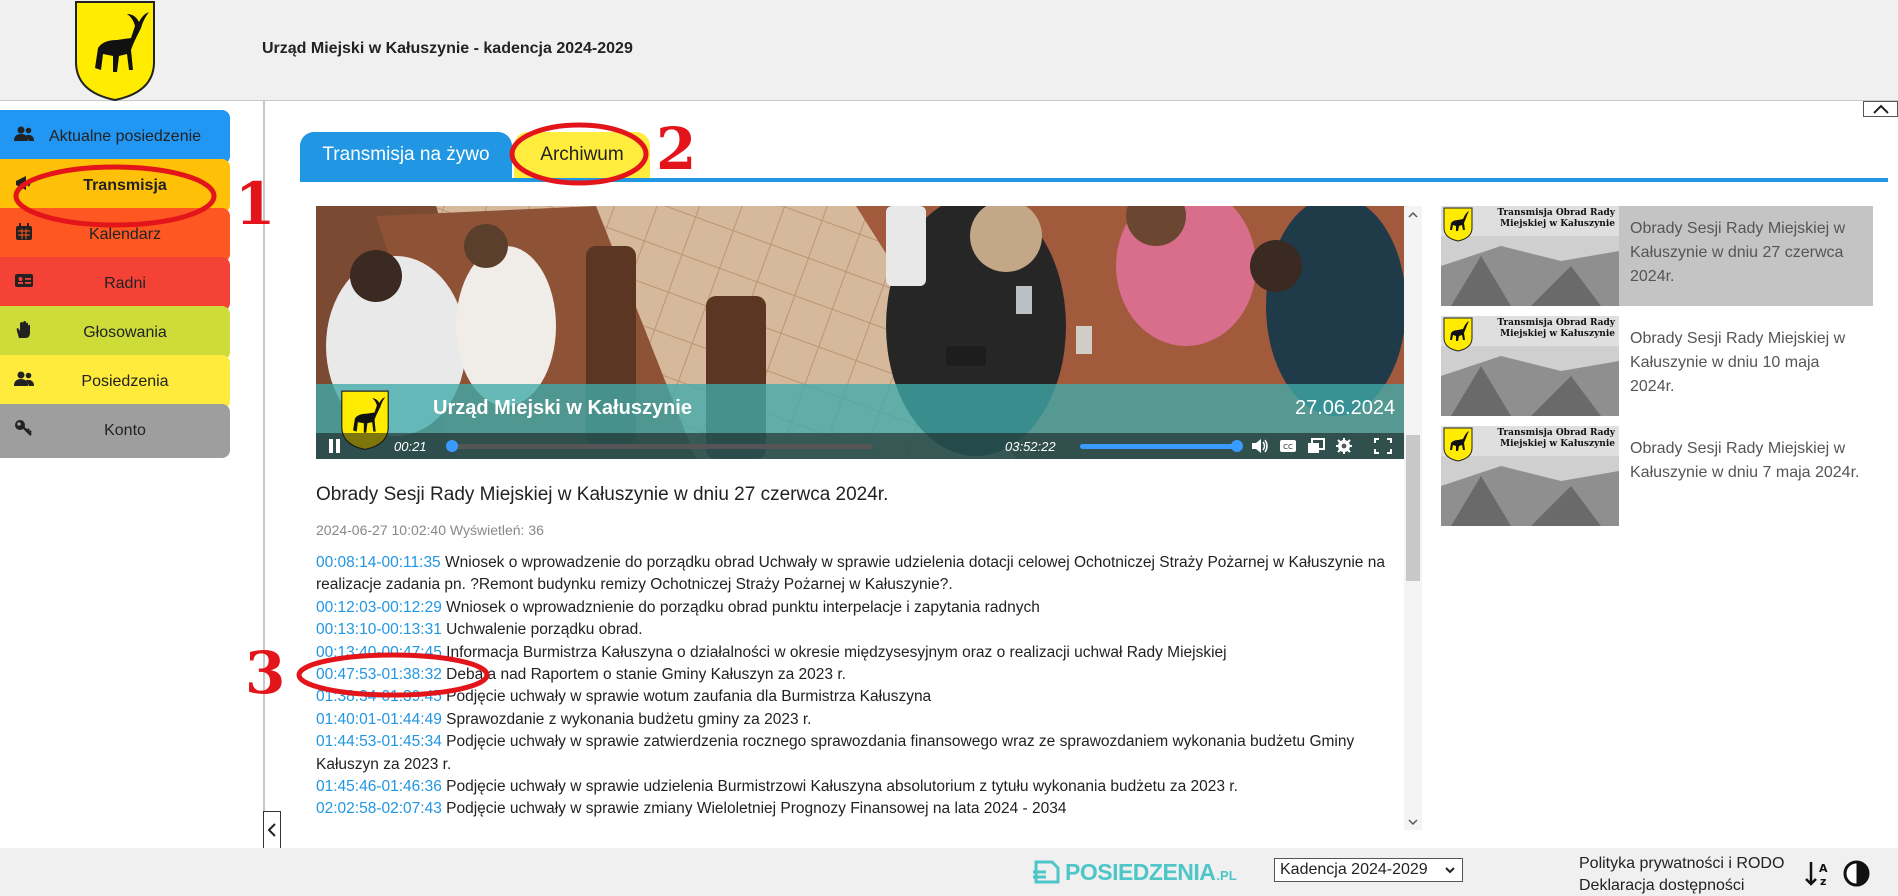 The width and height of the screenshot is (1898, 896). Describe the element at coordinates (410, 446) in the screenshot. I see `time-current: 00:21` at that location.